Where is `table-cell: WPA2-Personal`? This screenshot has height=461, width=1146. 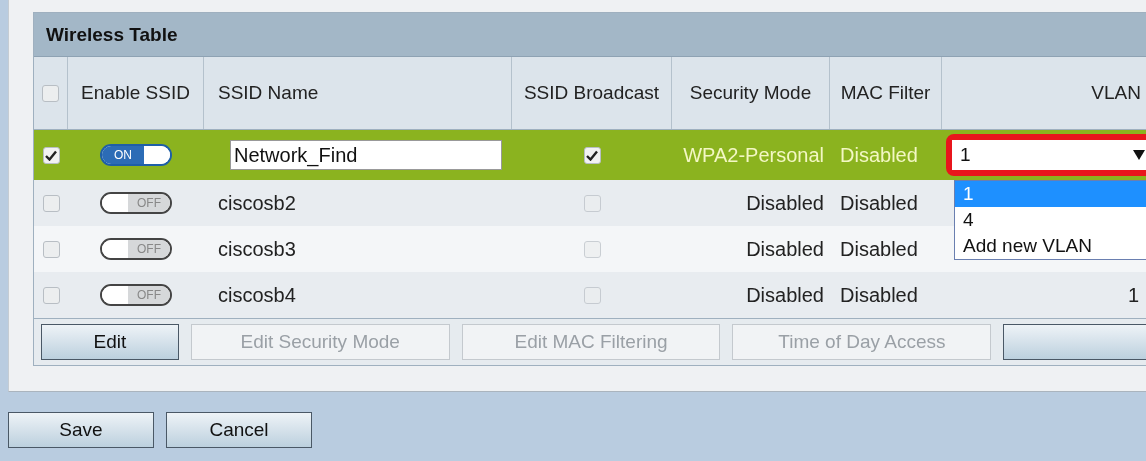
table-cell: WPA2-Personal is located at coordinates (753, 155).